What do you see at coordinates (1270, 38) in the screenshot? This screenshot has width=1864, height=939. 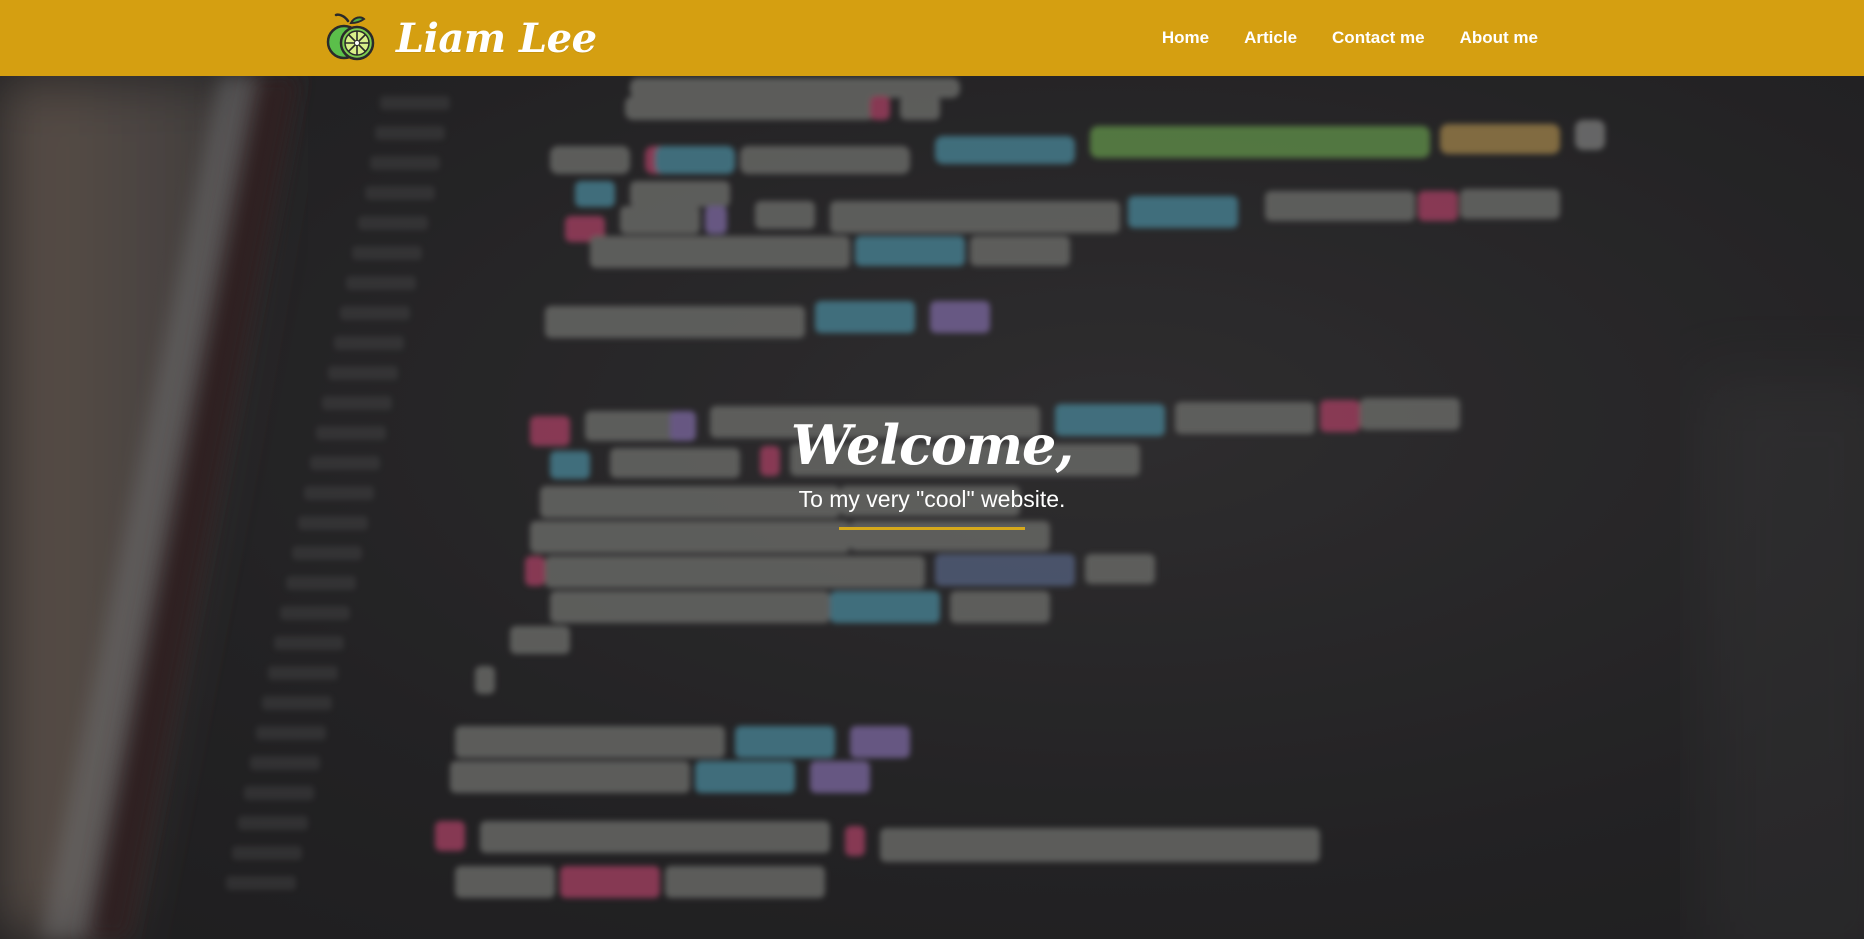 I see `nav-article: Article` at bounding box center [1270, 38].